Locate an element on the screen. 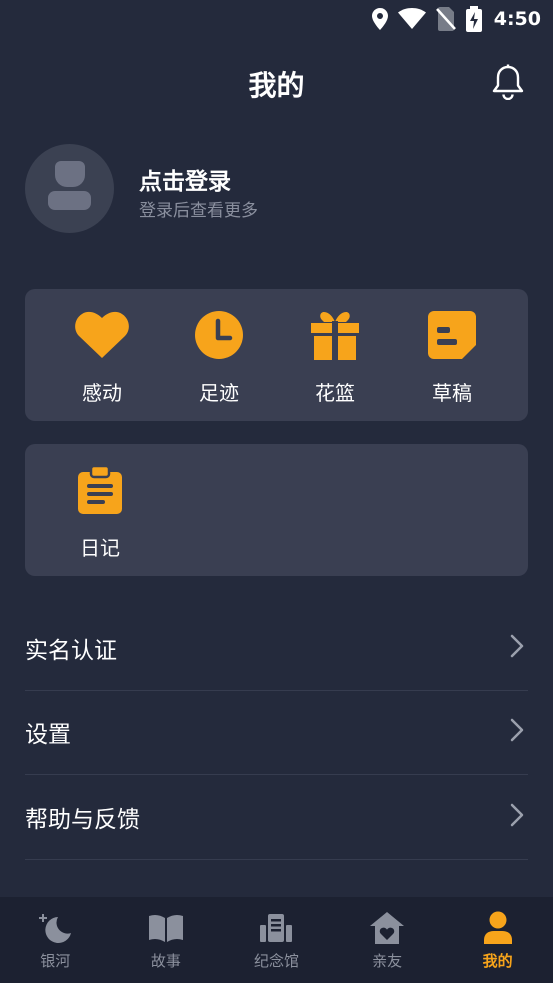 The height and width of the screenshot is (983, 553). feature-card: 感动 足迹 花篮 草稿 is located at coordinates (276, 355).